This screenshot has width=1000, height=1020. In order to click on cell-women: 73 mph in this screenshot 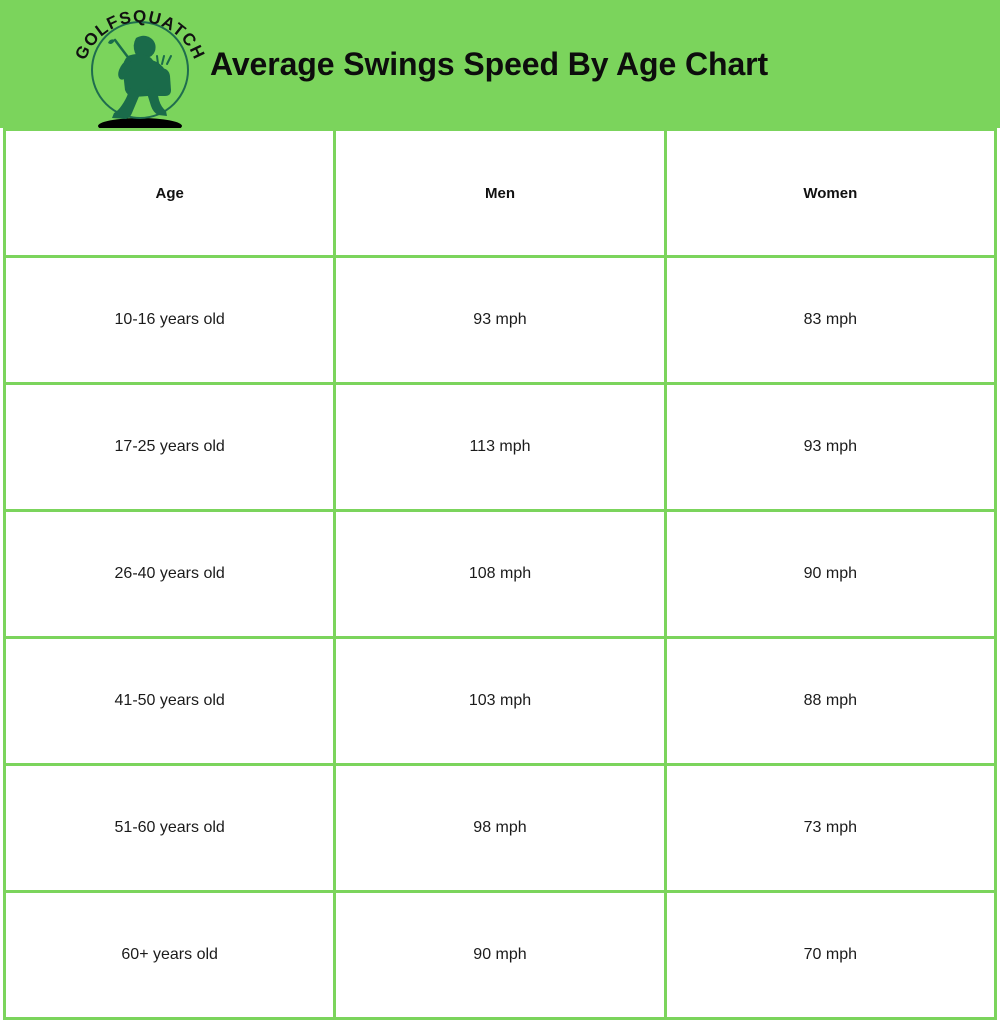, I will do `click(830, 828)`.